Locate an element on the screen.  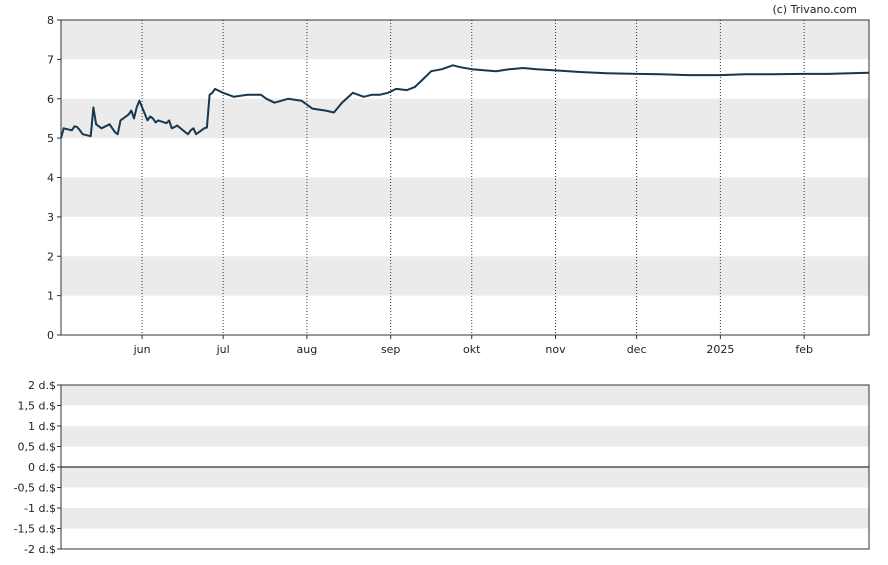
y-tick-label: 1,5 d.$ is located at coordinates (37, 406).